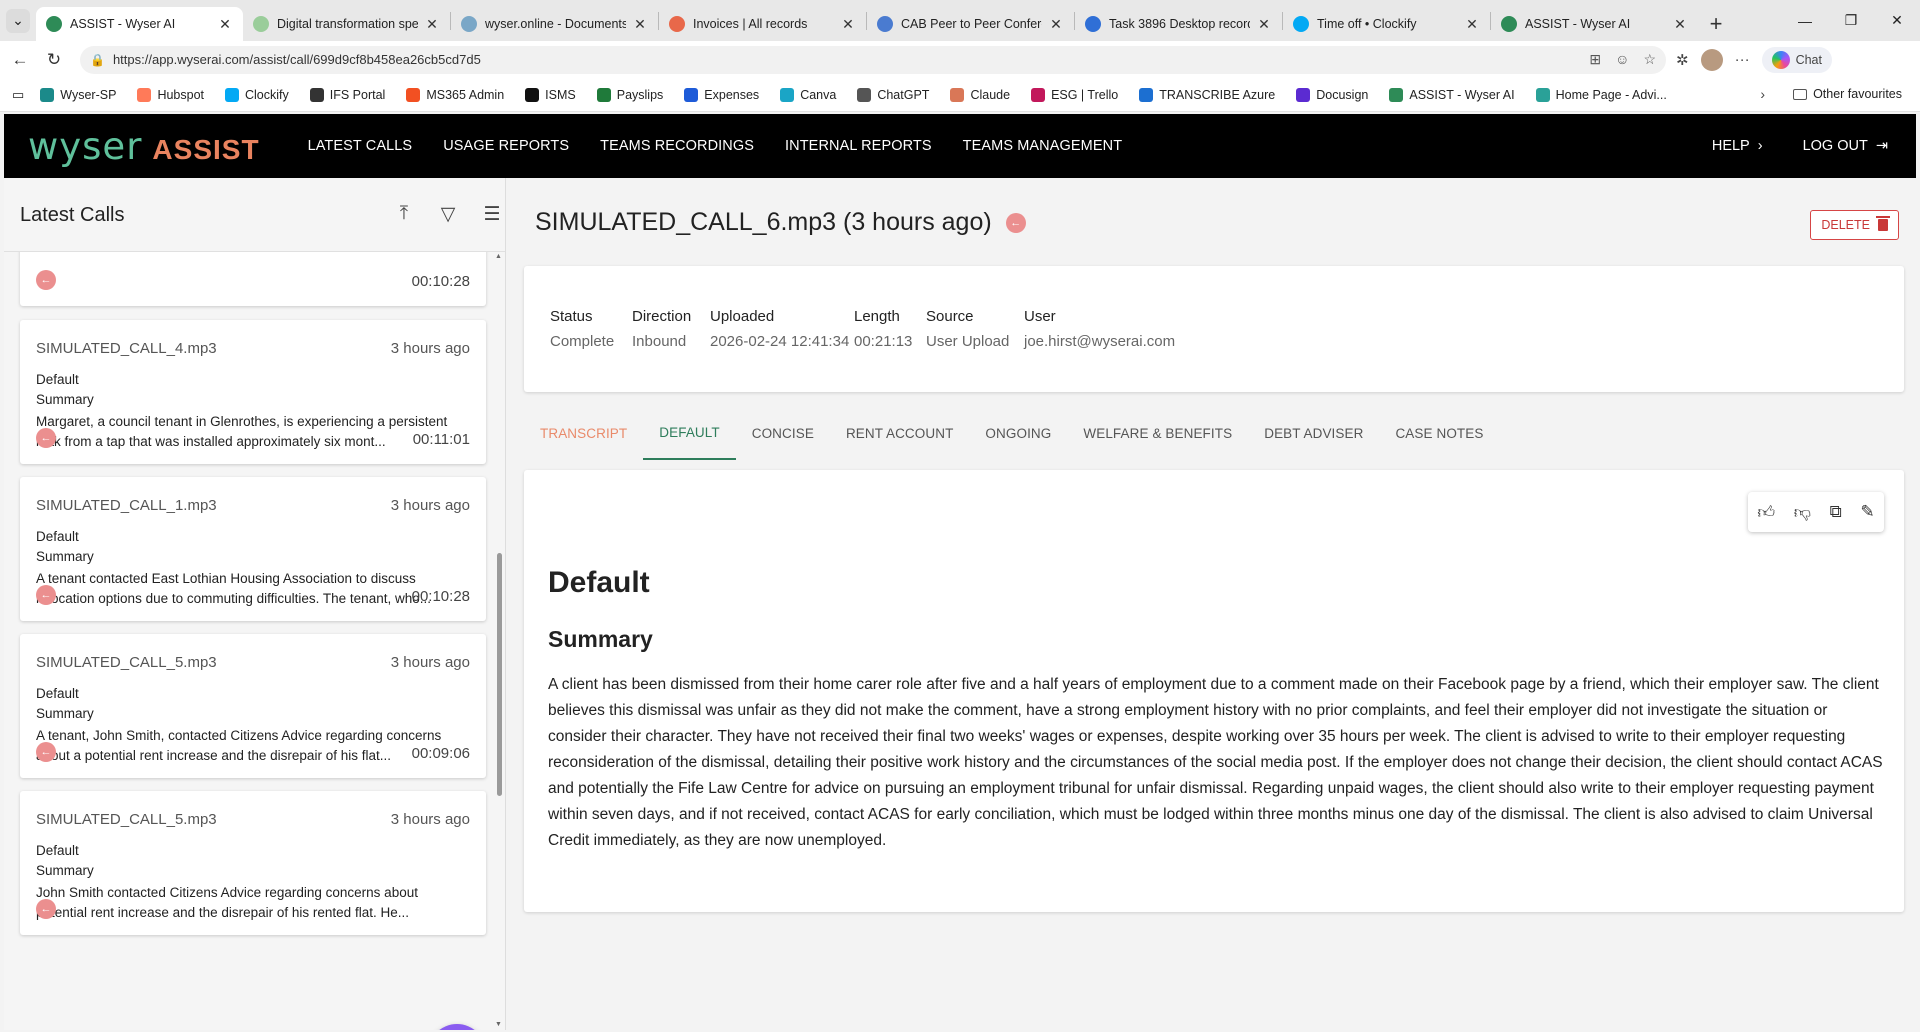  What do you see at coordinates (1867, 512) in the screenshot?
I see `edit-pencil-icon: ✎` at bounding box center [1867, 512].